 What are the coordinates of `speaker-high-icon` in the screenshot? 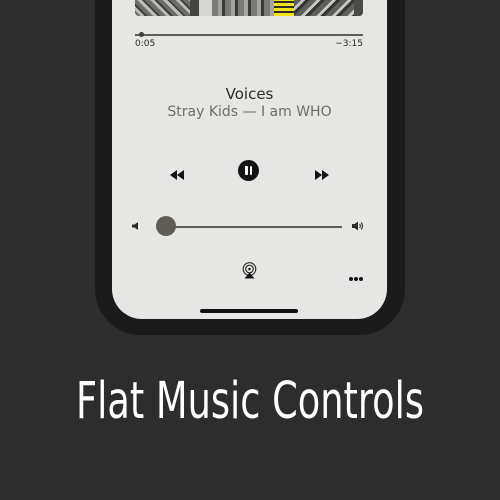 It's located at (357, 226).